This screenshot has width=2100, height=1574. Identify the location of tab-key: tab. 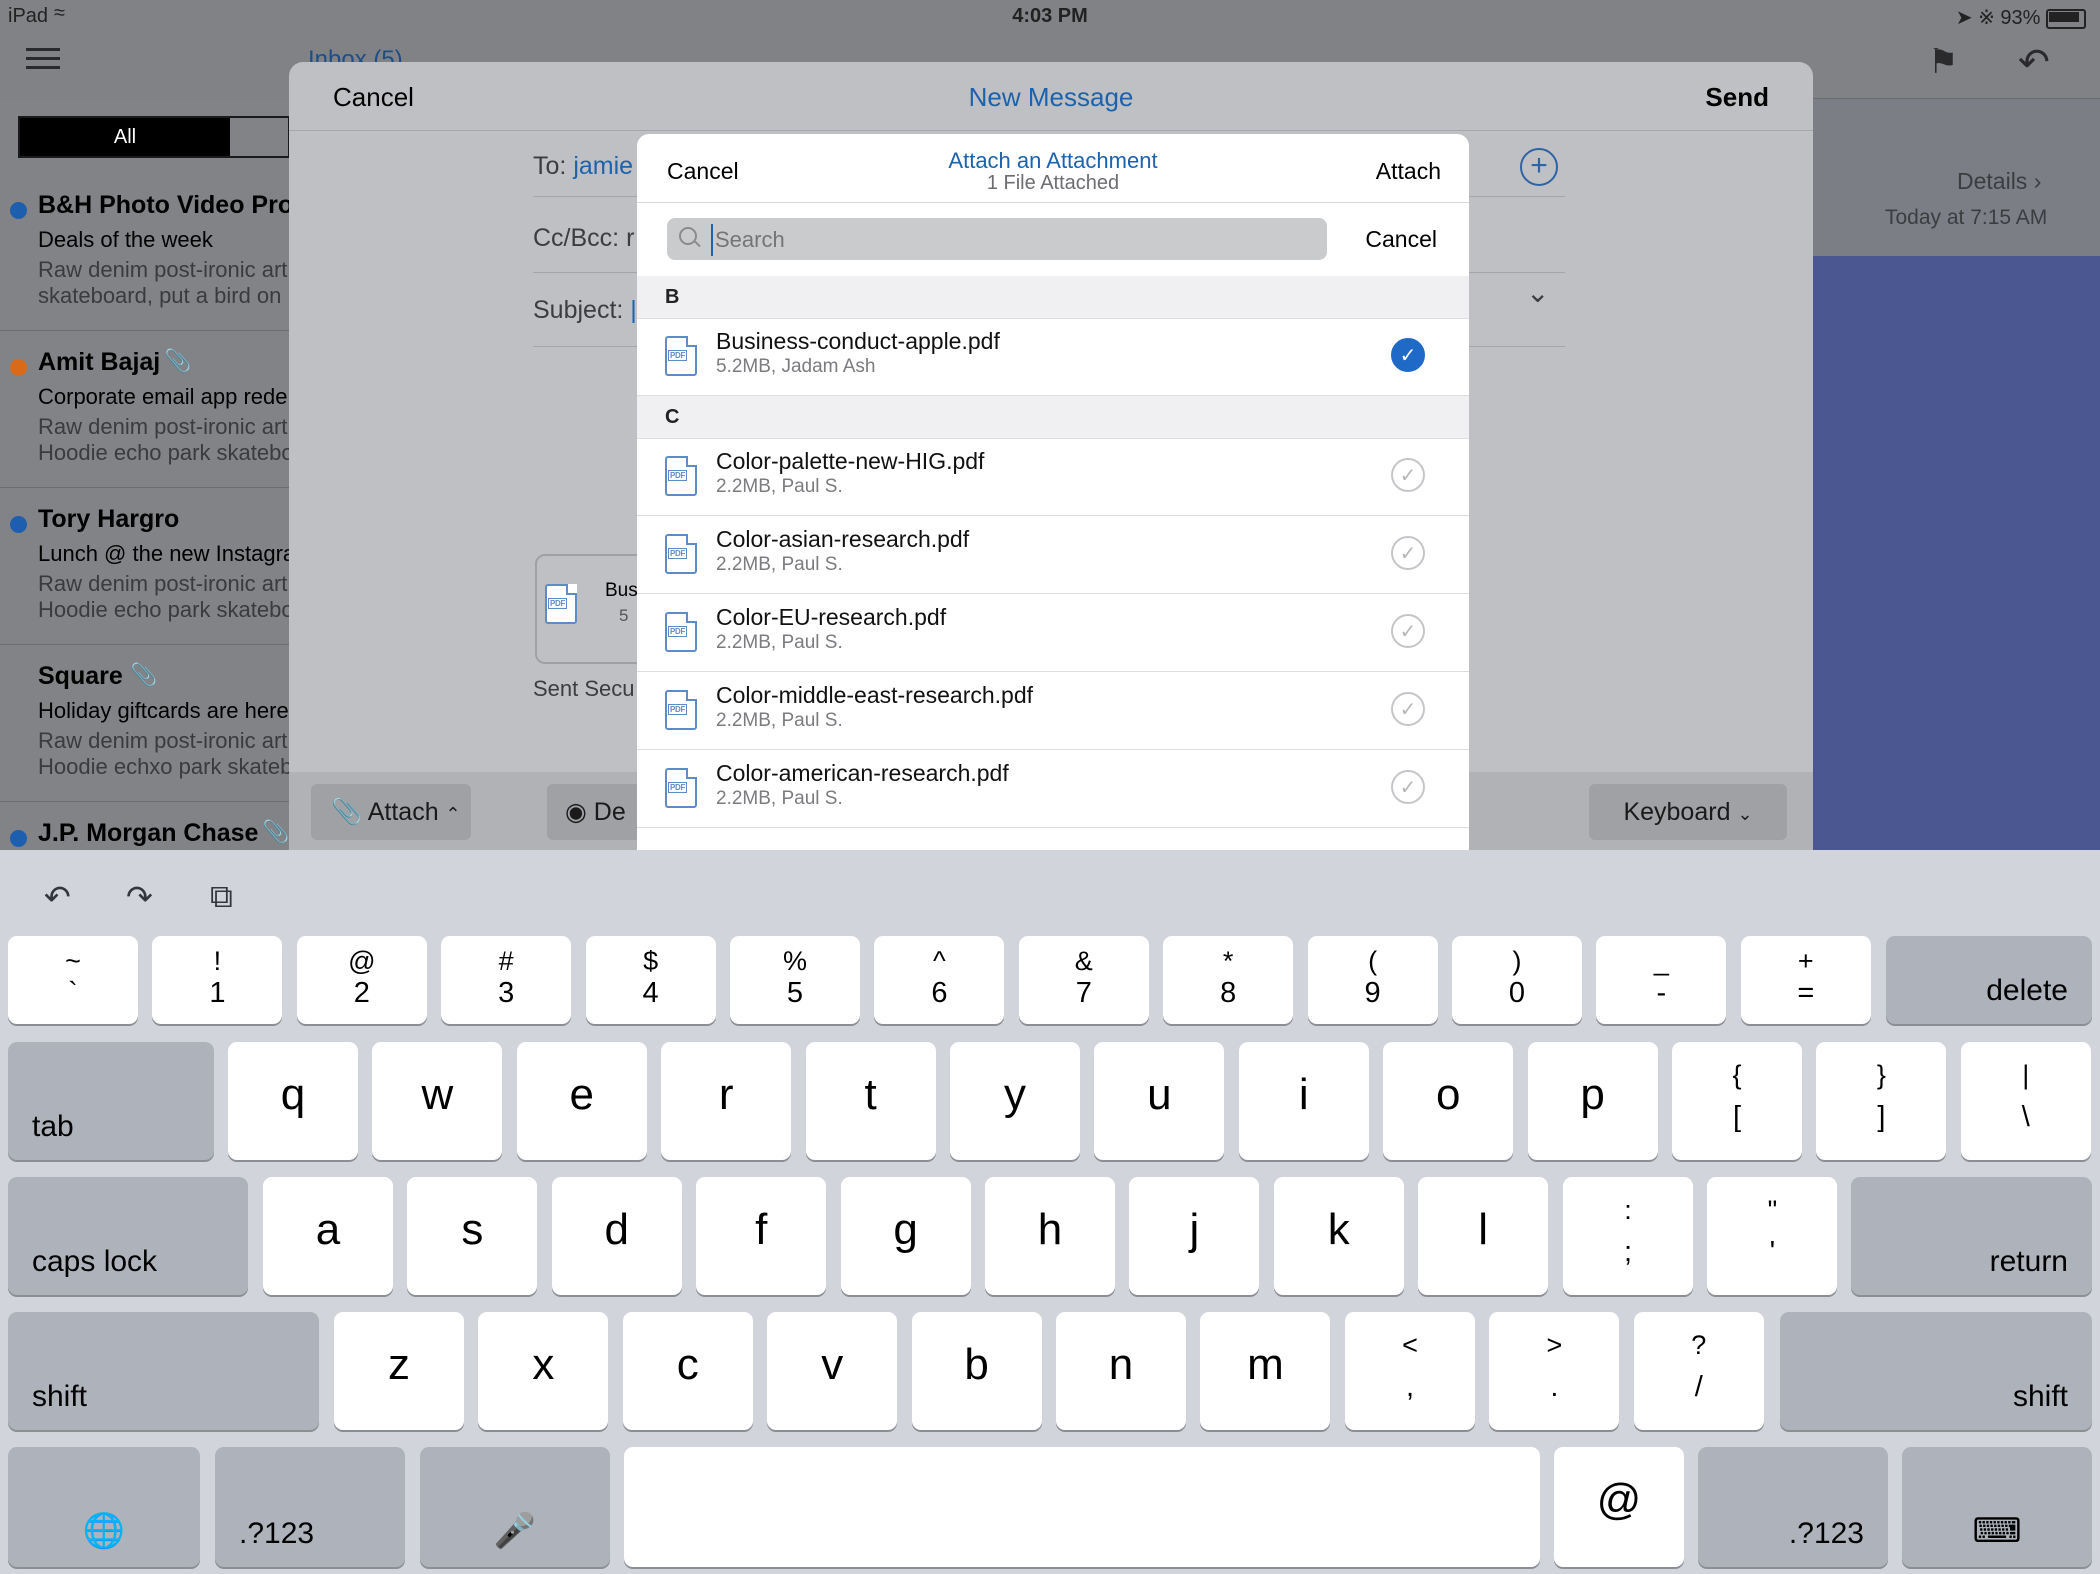
(111, 1101).